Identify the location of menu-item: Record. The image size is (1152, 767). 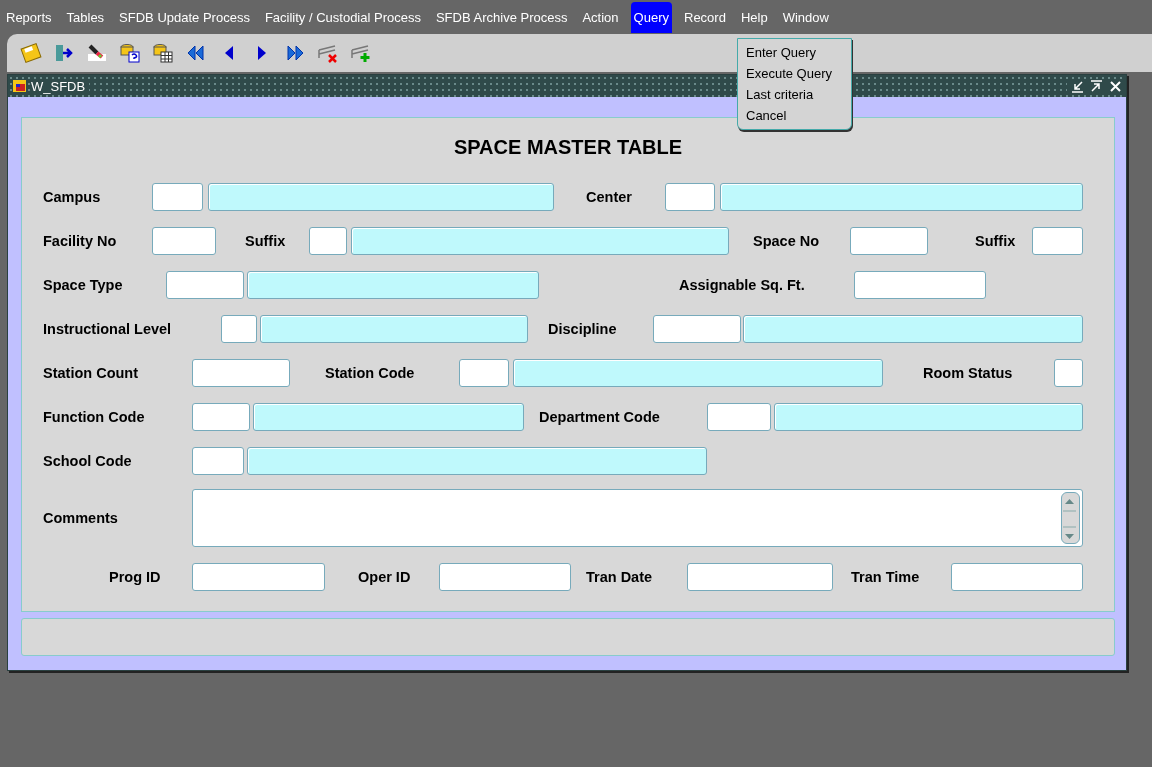
(705, 17).